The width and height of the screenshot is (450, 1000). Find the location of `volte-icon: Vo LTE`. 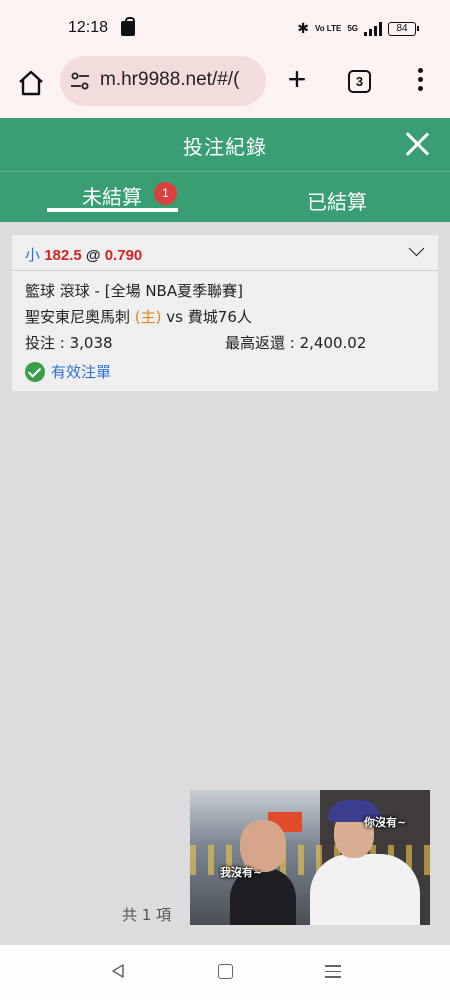

volte-icon: Vo LTE is located at coordinates (328, 28).